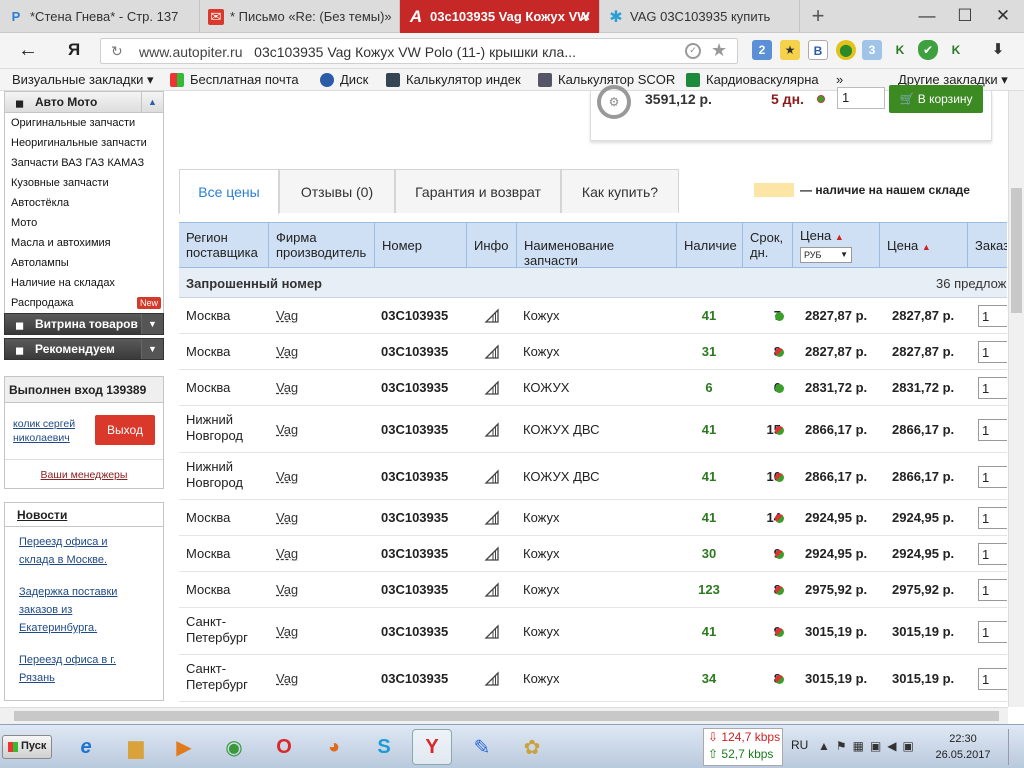 This screenshot has height=768, width=1024. What do you see at coordinates (84, 263) in the screenshot?
I see `sidebar-item-lamps: Автолампы` at bounding box center [84, 263].